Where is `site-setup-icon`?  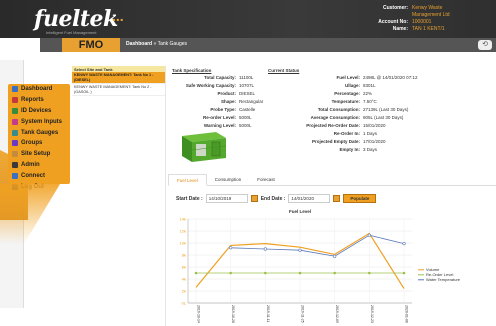
site-setup-icon is located at coordinates (15, 154).